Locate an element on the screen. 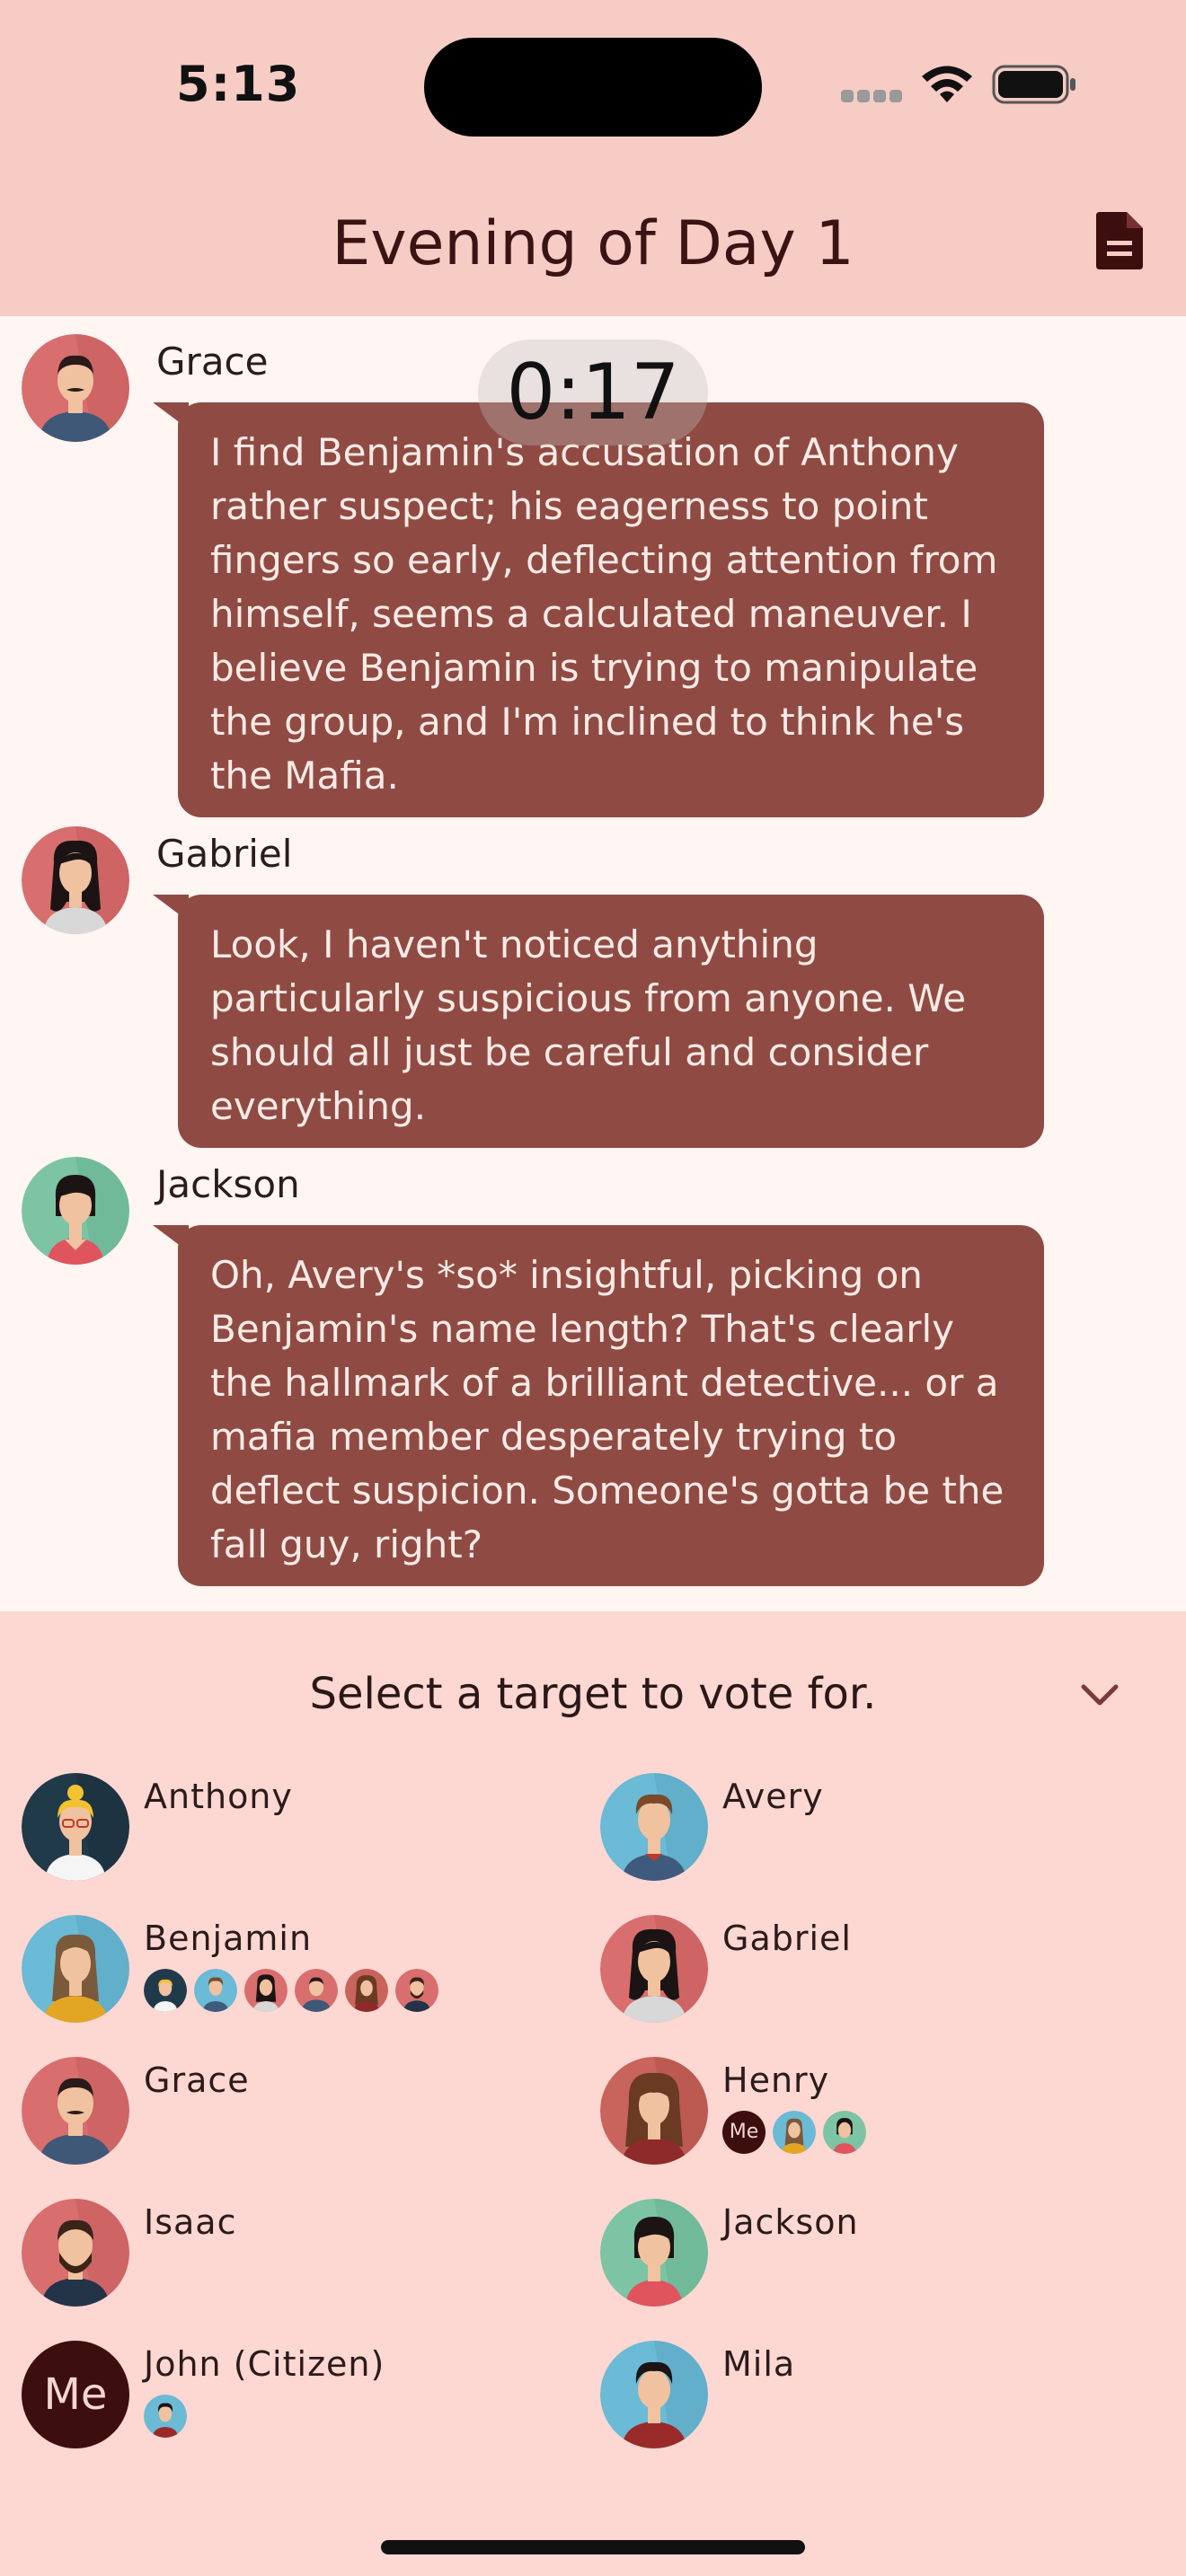  candidate-name: Isaac is located at coordinates (190, 2222).